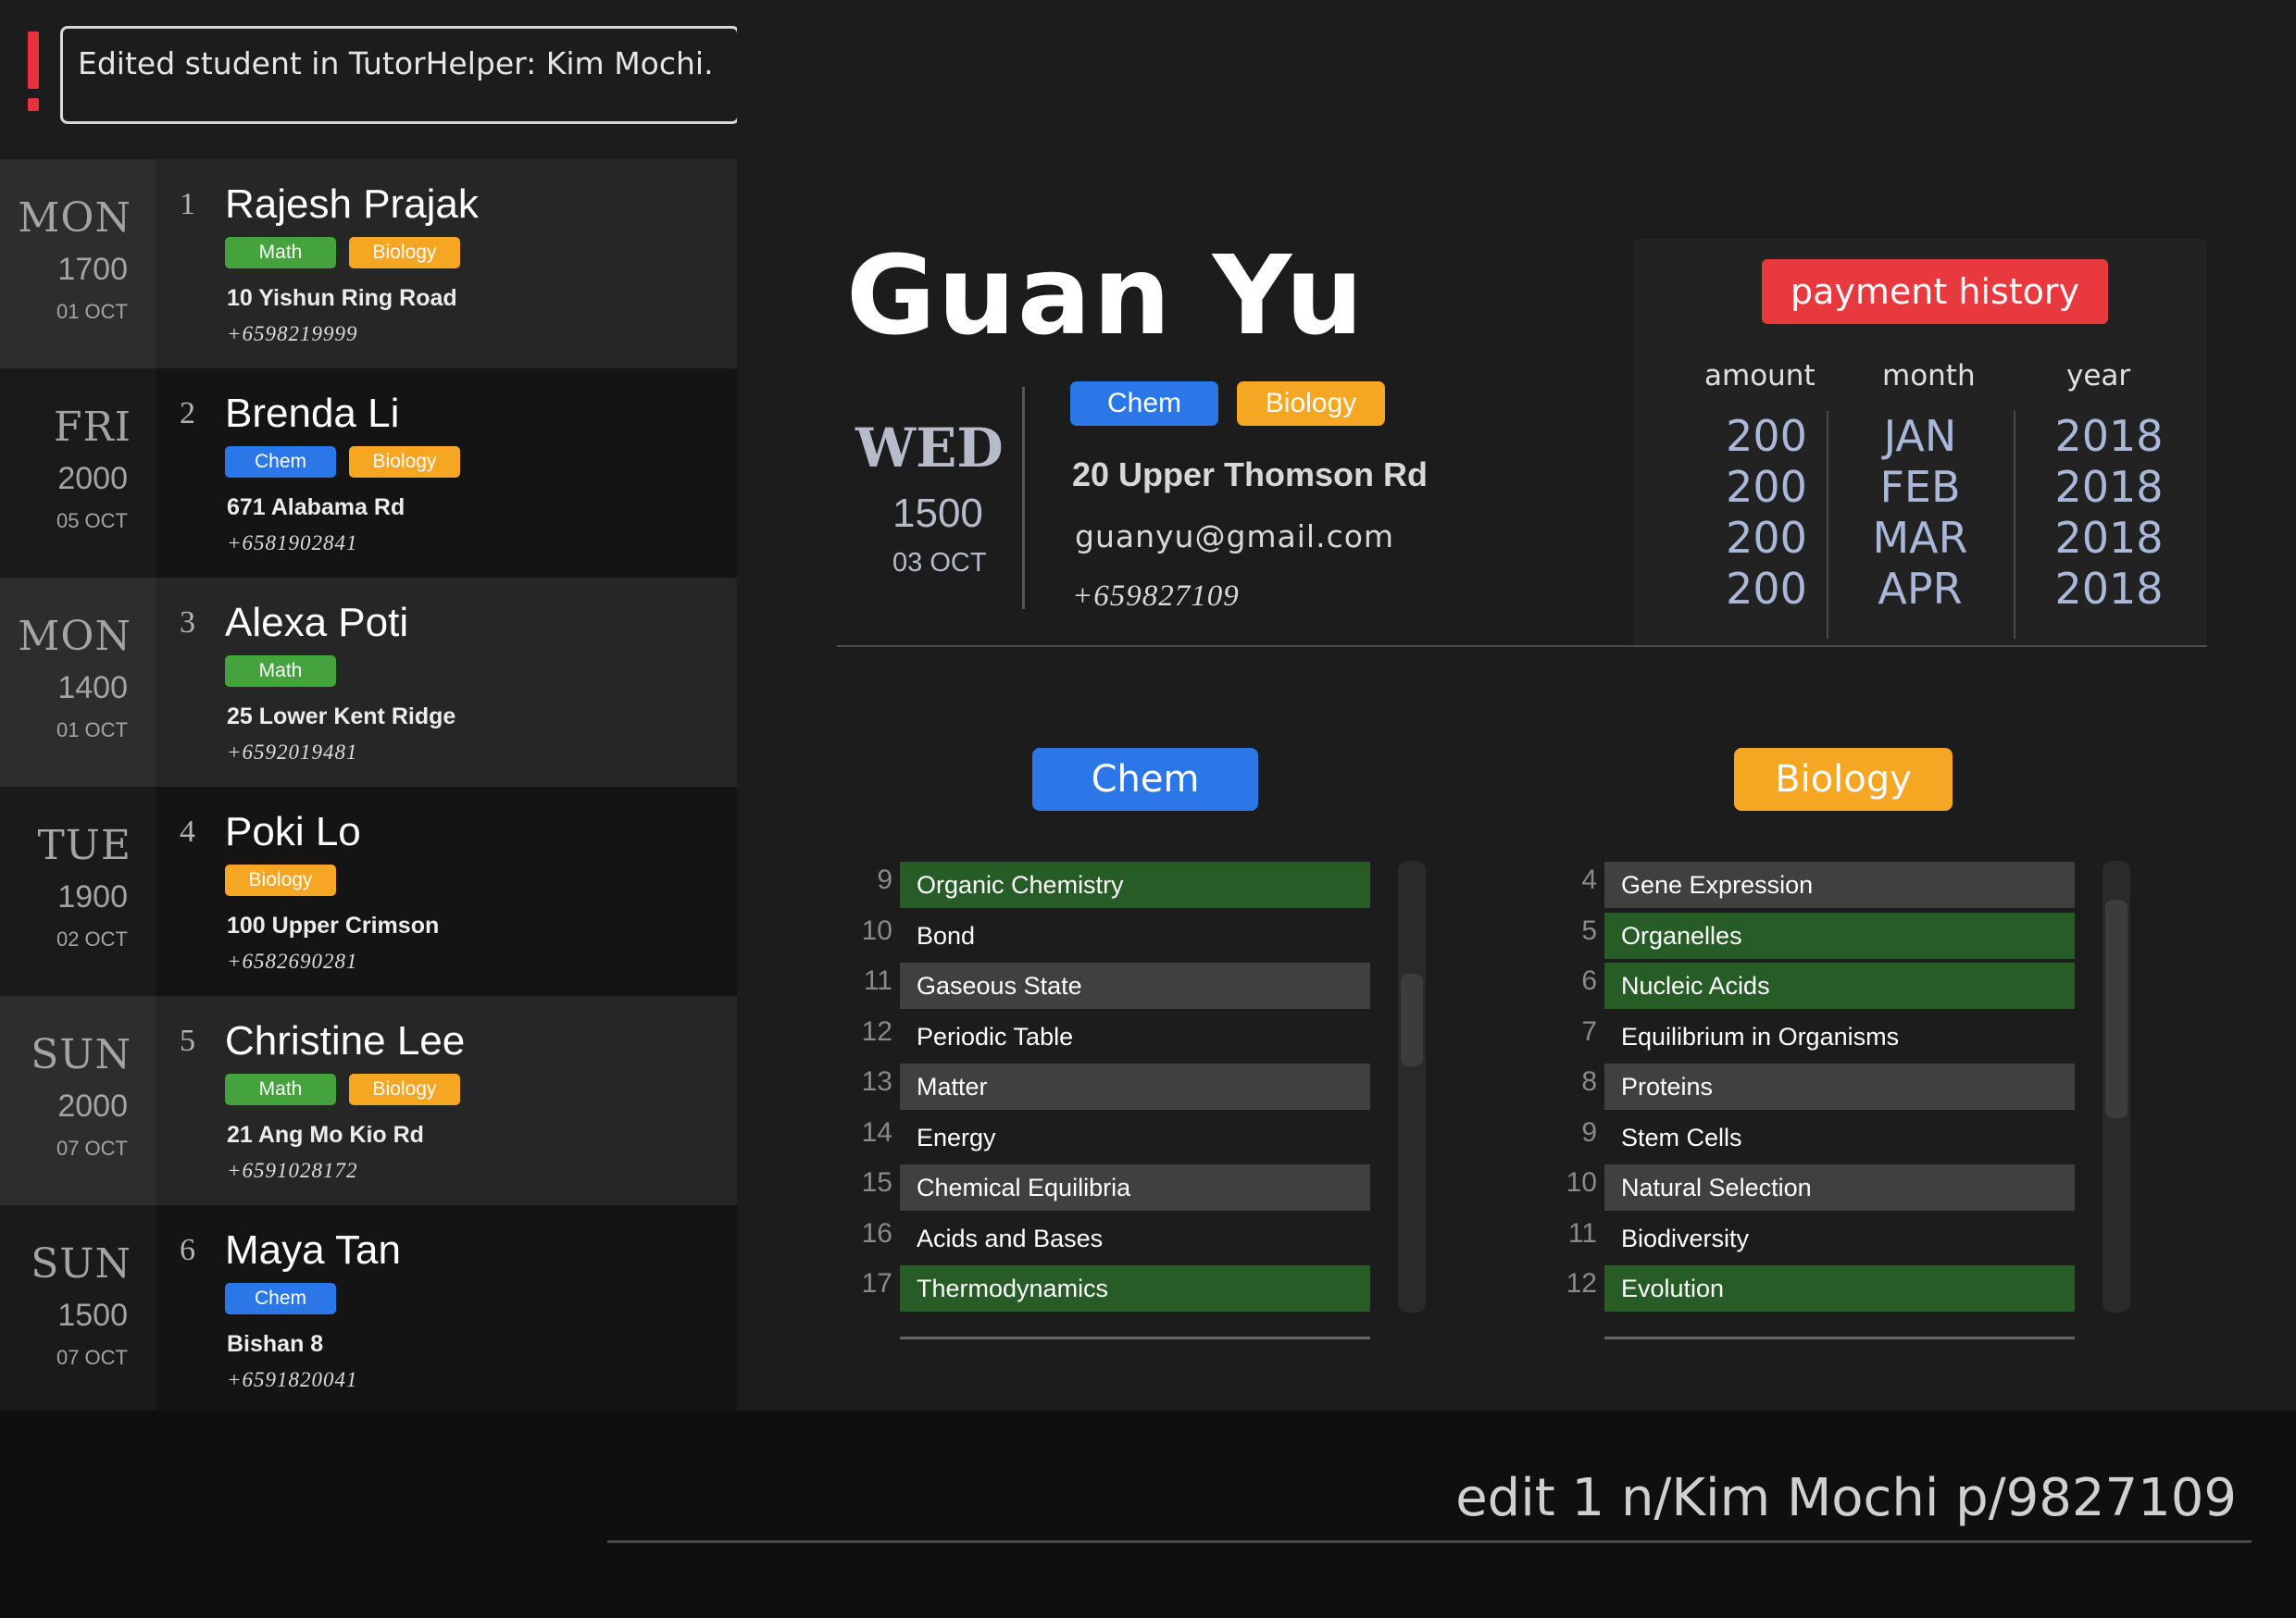  What do you see at coordinates (1843, 779) in the screenshot?
I see `biology-subject-button: Biology` at bounding box center [1843, 779].